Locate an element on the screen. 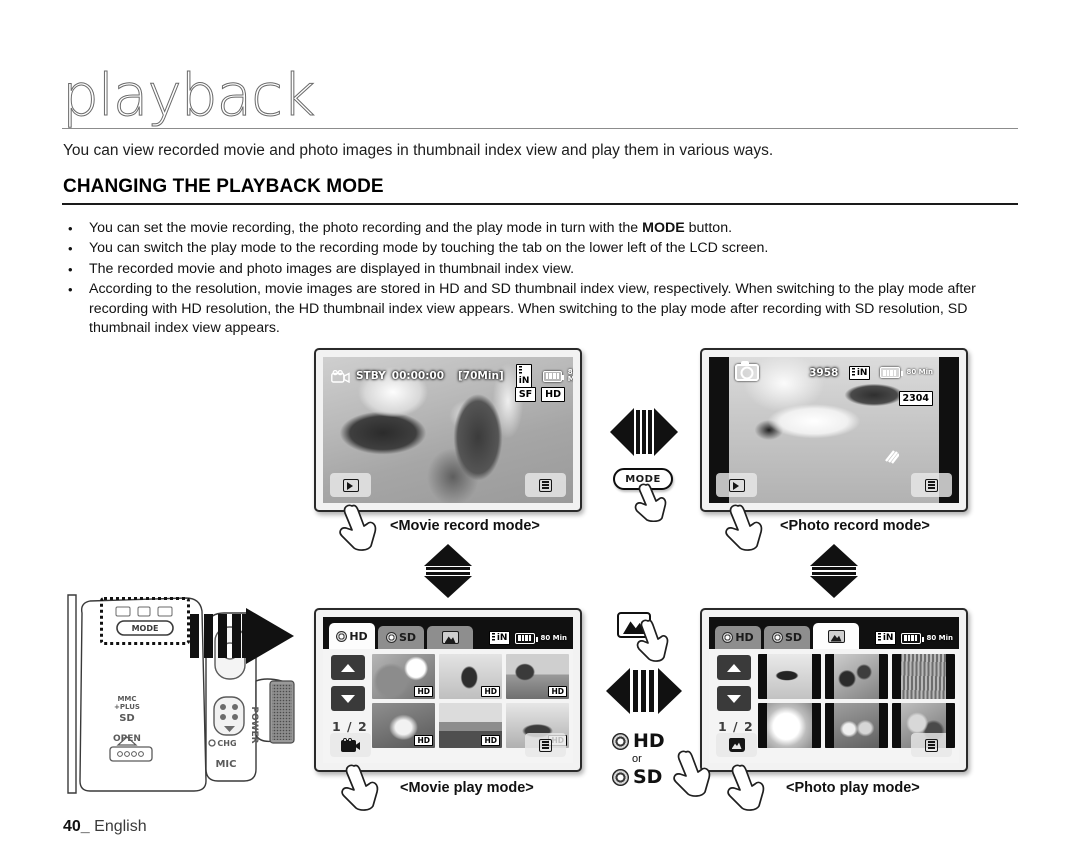 This screenshot has width=1080, height=866. svg-text: SD is located at coordinates (127, 718).